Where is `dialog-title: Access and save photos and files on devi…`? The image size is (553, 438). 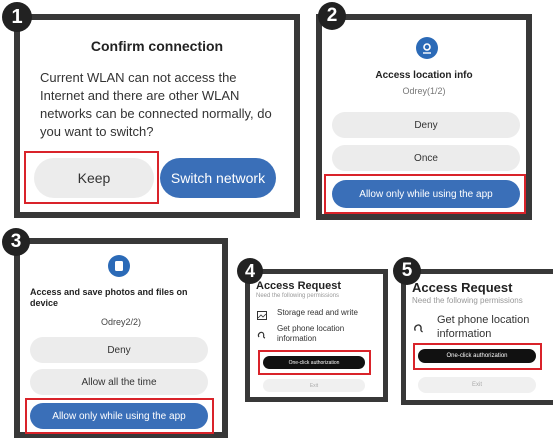 dialog-title: Access and save photos and files on devi… is located at coordinates (109, 297).